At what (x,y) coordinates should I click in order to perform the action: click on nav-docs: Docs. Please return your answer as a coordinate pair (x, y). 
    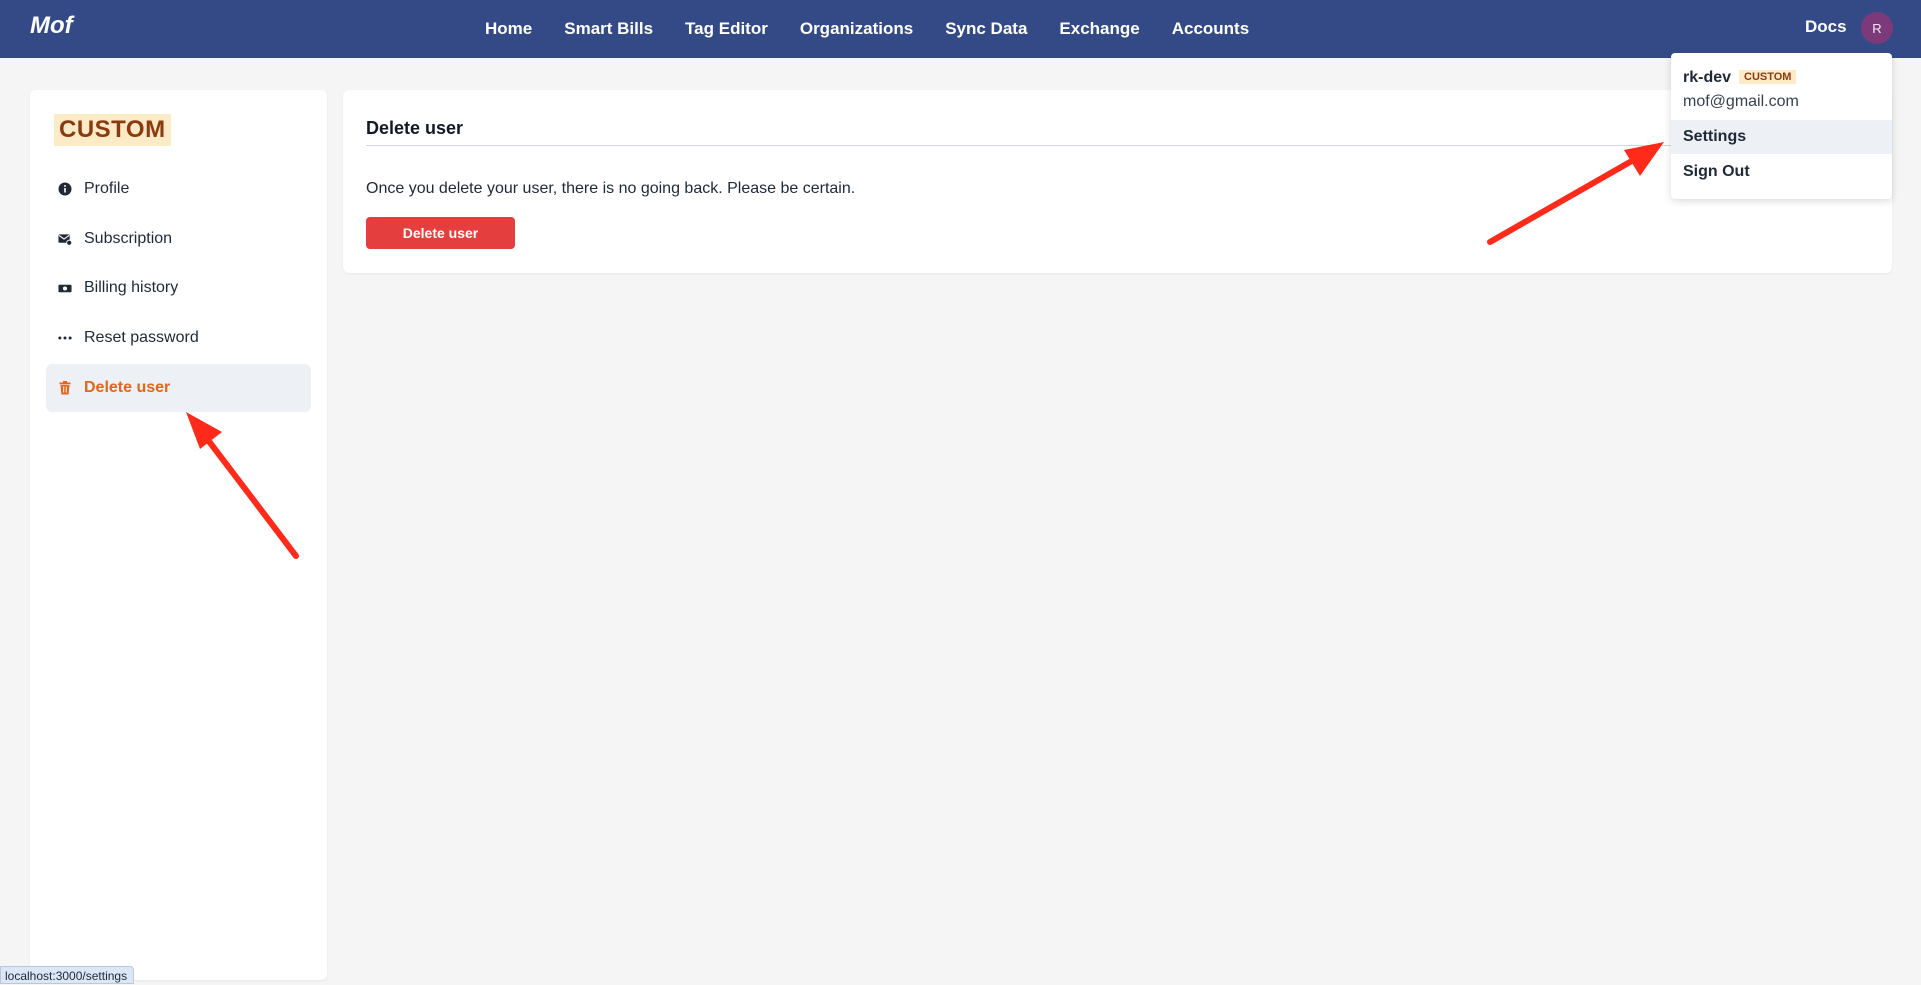
    Looking at the image, I should click on (1826, 27).